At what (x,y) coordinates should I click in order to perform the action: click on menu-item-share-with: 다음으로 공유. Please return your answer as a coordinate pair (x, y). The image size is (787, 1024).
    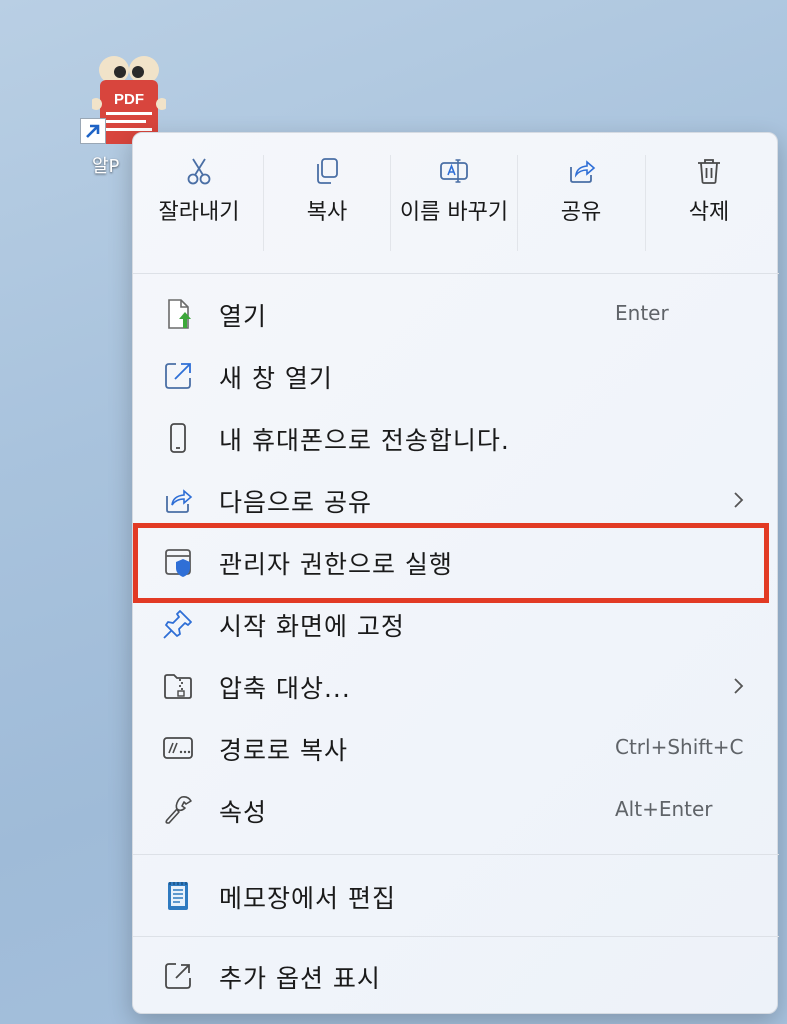
    Looking at the image, I should click on (456, 500).